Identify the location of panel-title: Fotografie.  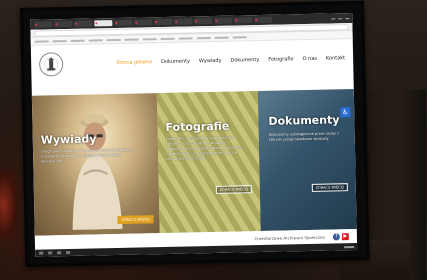
(197, 126).